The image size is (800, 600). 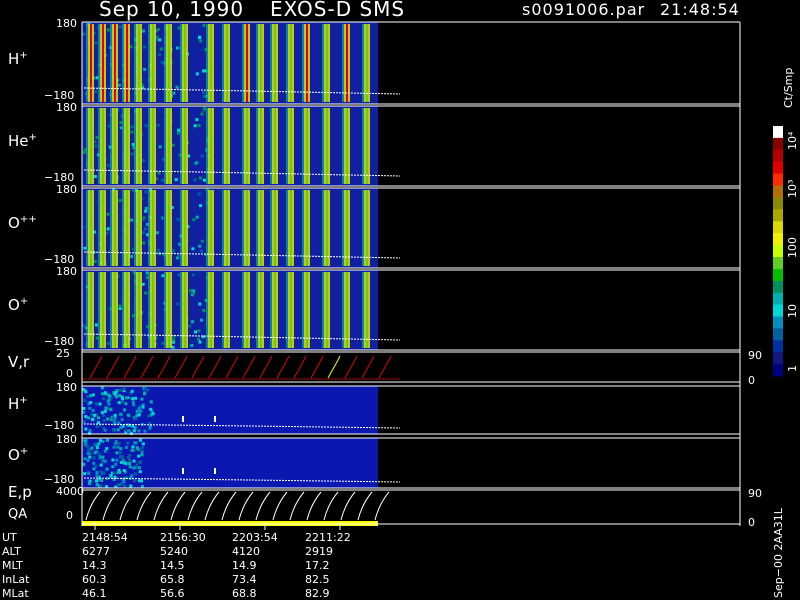 I want to click on footer-value: 4120, so click(x=246, y=551).